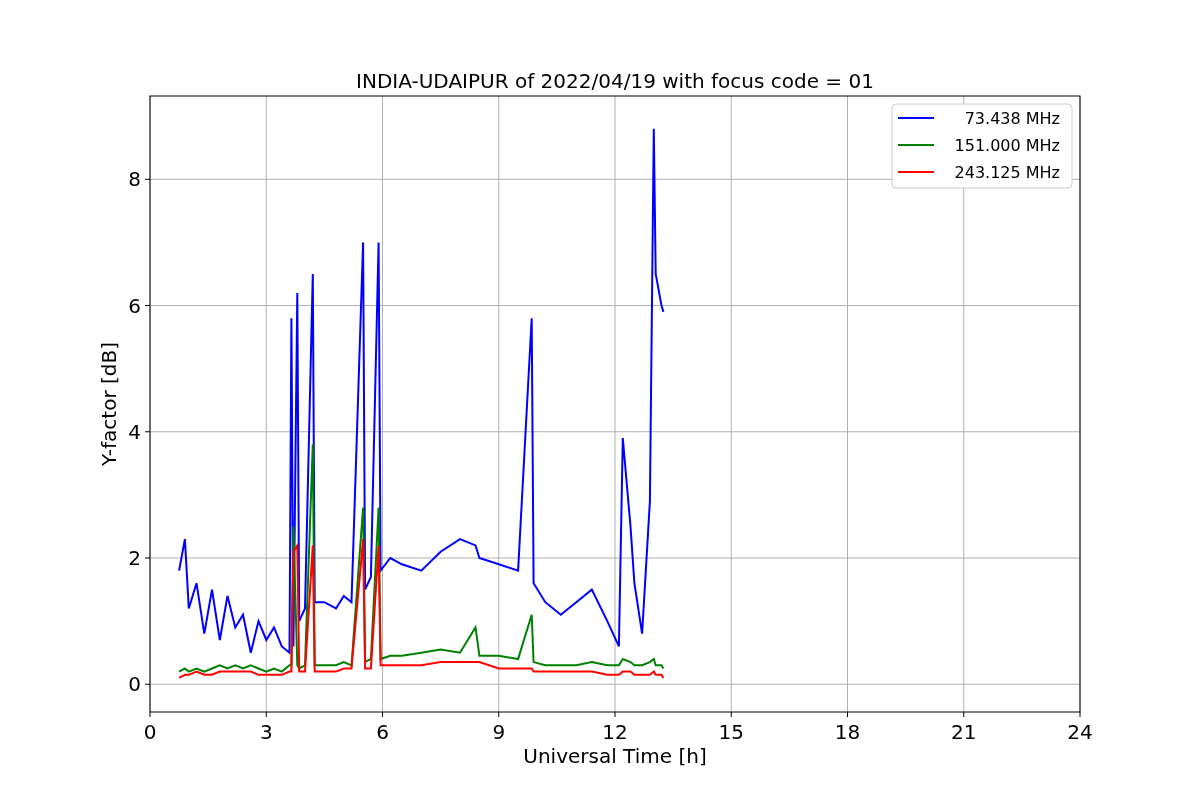 The image size is (1200, 800). Describe the element at coordinates (1012, 118) in the screenshot. I see `legend-label: 73.438 MHz` at that location.